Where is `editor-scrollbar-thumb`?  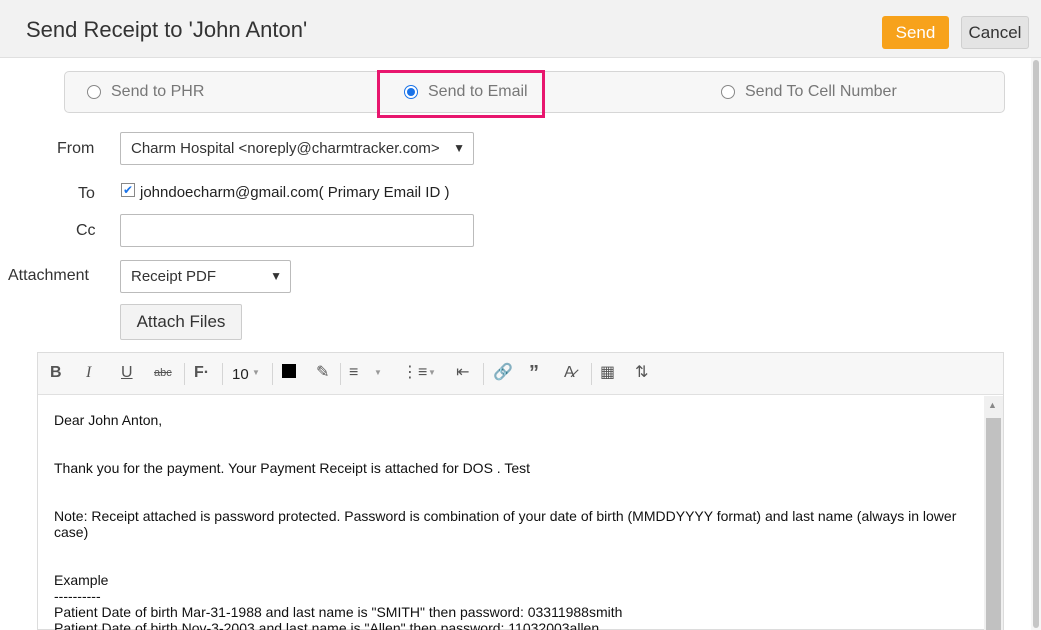
editor-scrollbar-thumb is located at coordinates (993, 524).